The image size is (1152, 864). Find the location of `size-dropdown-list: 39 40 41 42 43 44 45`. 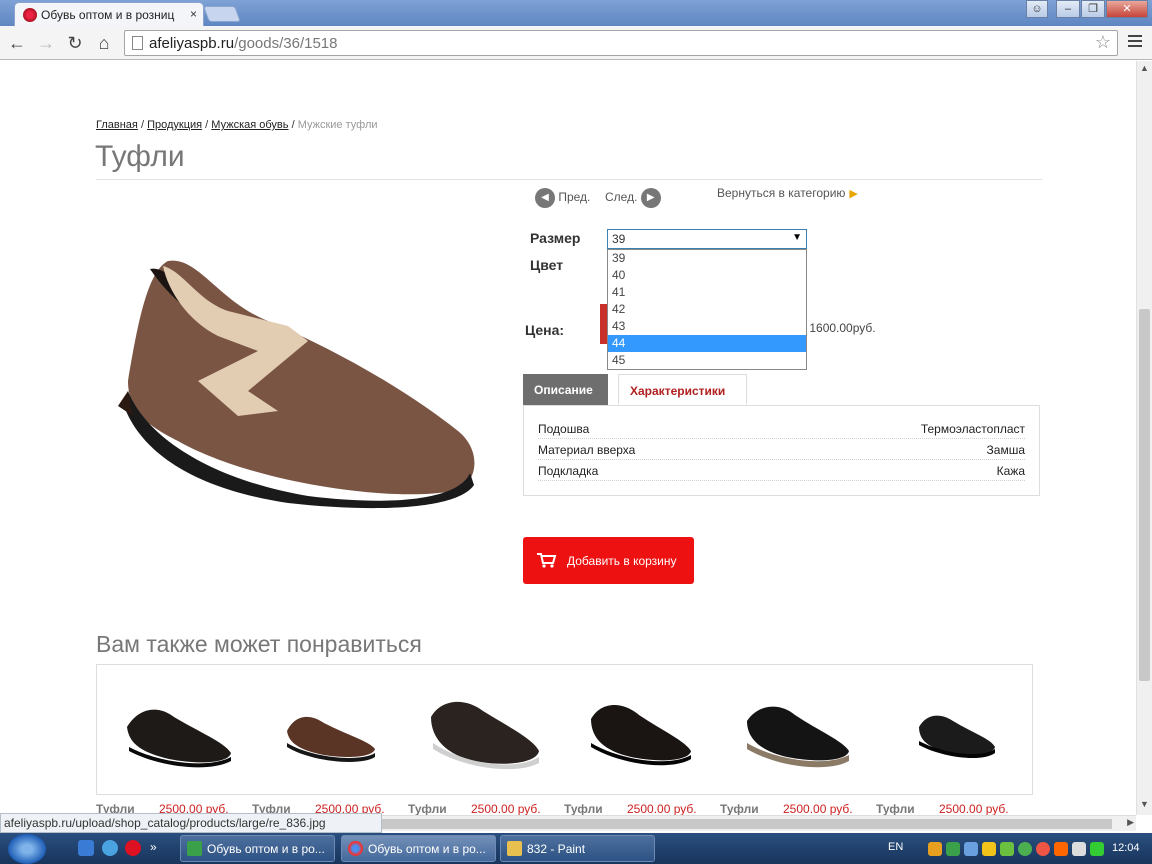

size-dropdown-list: 39 40 41 42 43 44 45 is located at coordinates (707, 309).